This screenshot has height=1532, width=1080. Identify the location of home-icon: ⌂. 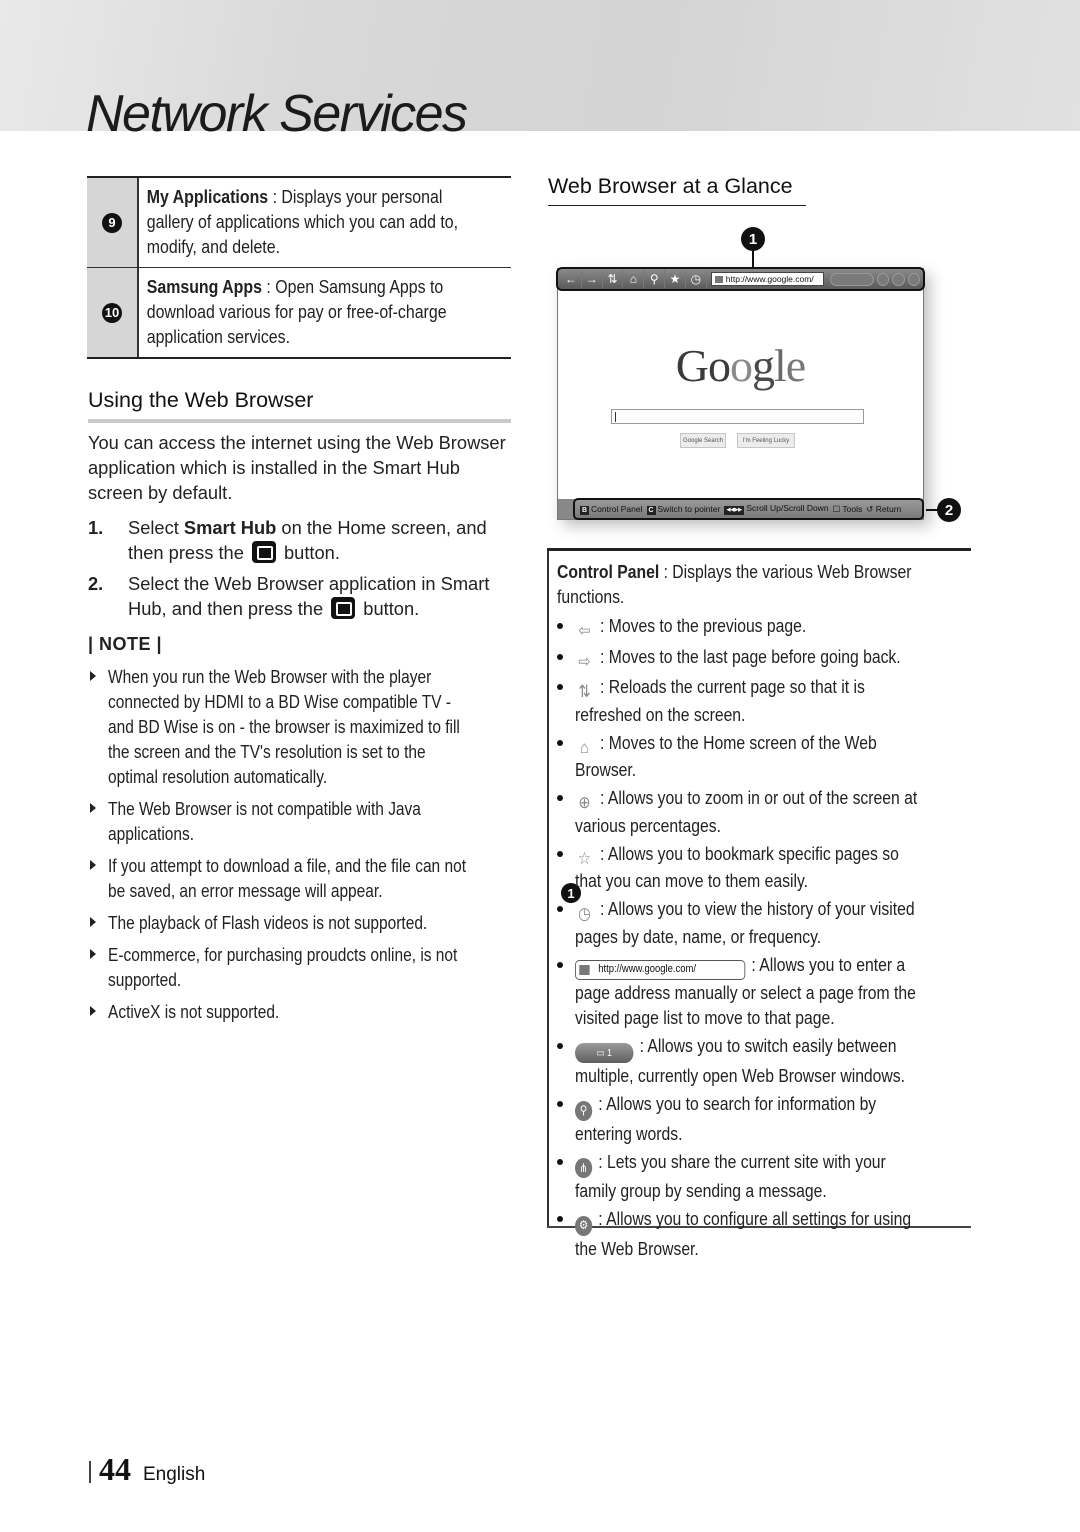
(634, 279).